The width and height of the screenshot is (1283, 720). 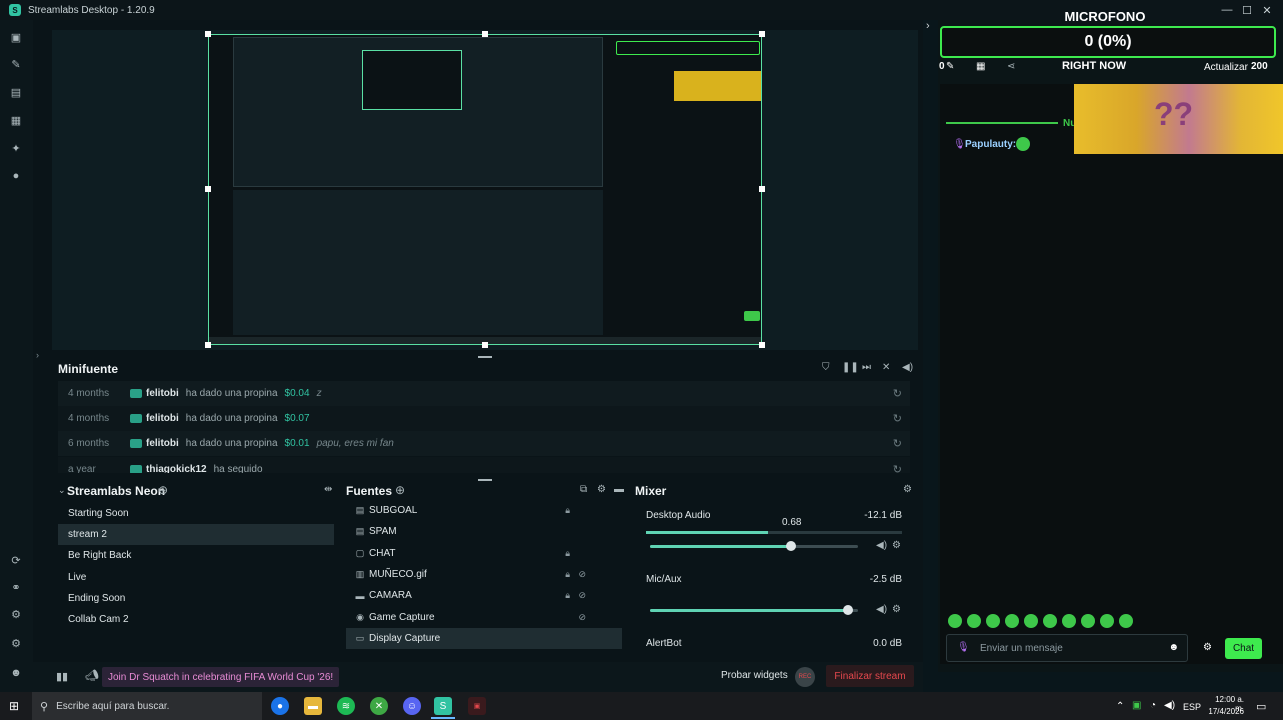 What do you see at coordinates (484, 574) in the screenshot?
I see `source-item: ▥ MUÑECO.gif 🔒︎ ⊘` at bounding box center [484, 574].